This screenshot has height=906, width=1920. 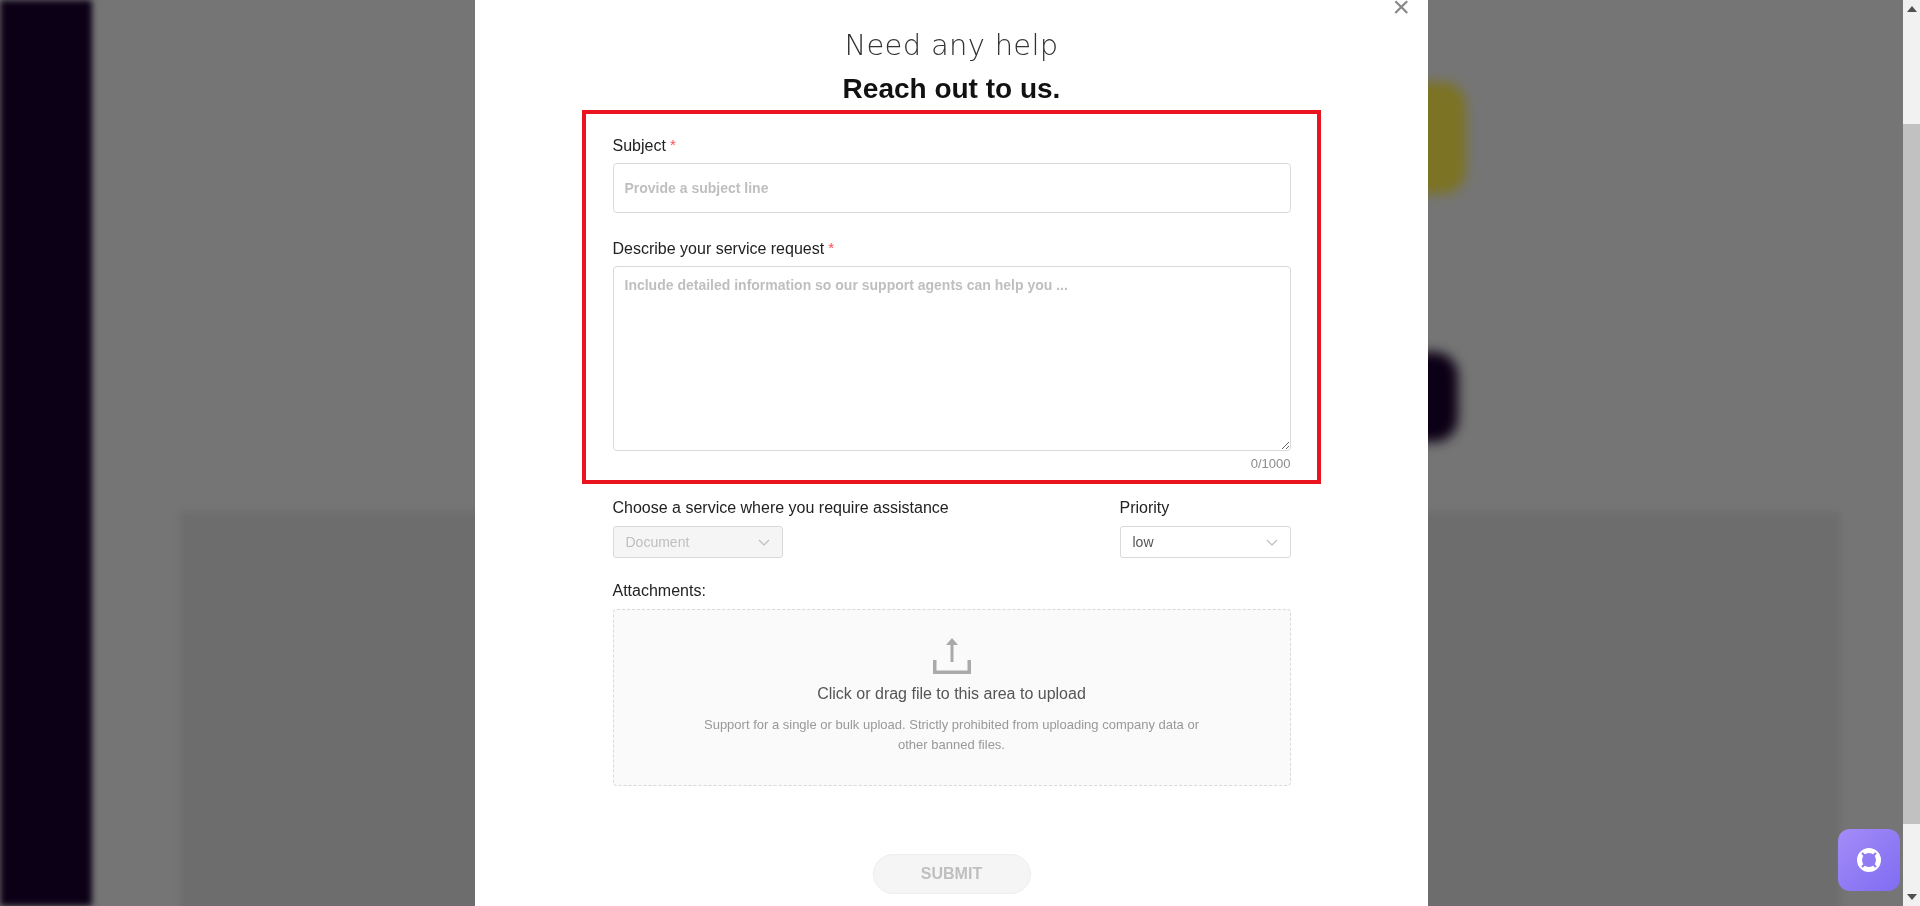 I want to click on scroll-down-icon, so click(x=1911, y=897).